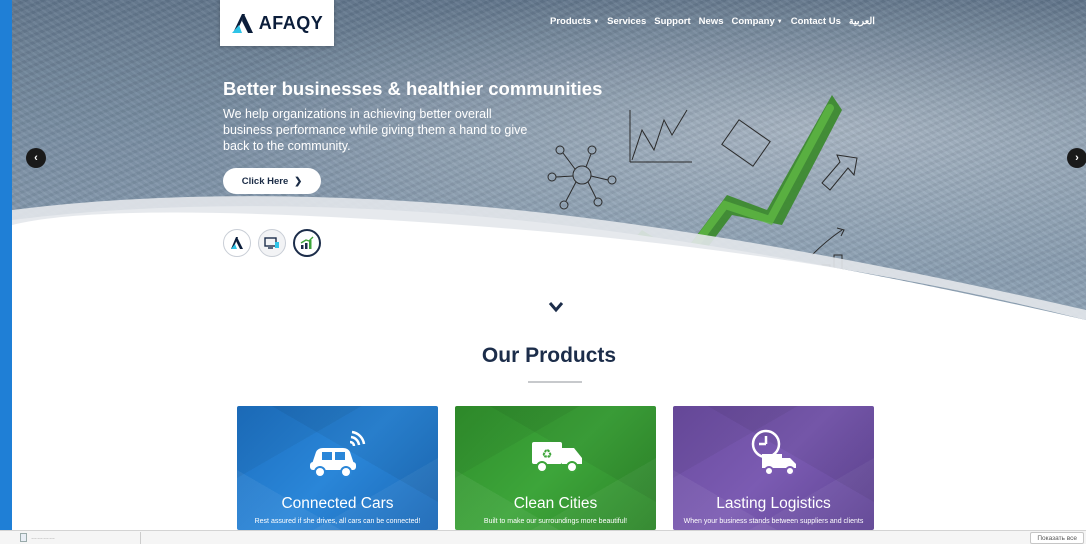 Image resolution: width=1086 pixels, height=544 pixels. Describe the element at coordinates (556, 307) in the screenshot. I see `scroll-down-icon` at that location.